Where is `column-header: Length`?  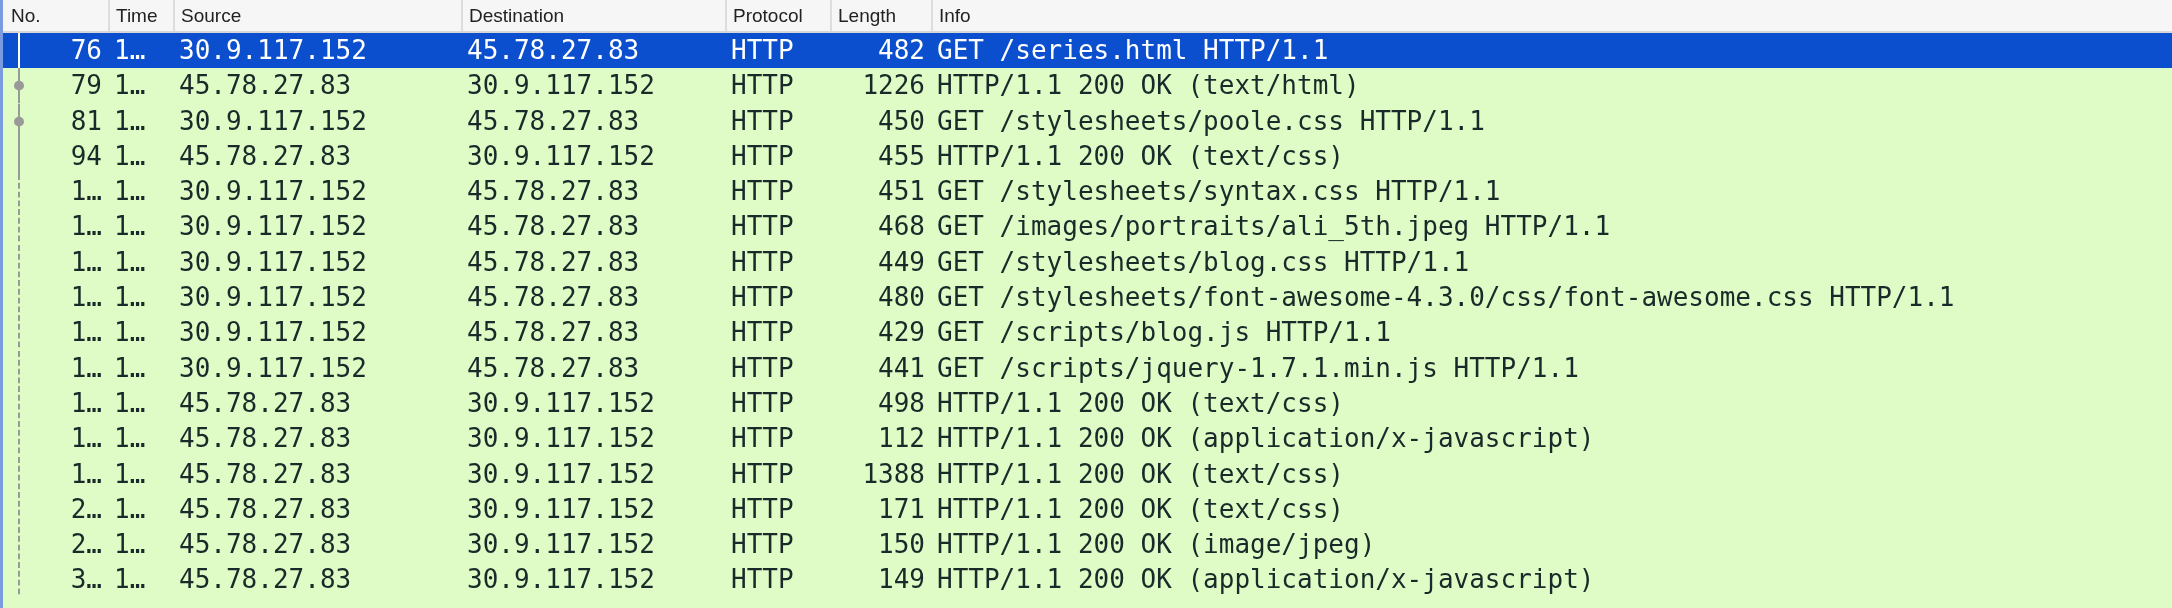 column-header: Length is located at coordinates (880, 15).